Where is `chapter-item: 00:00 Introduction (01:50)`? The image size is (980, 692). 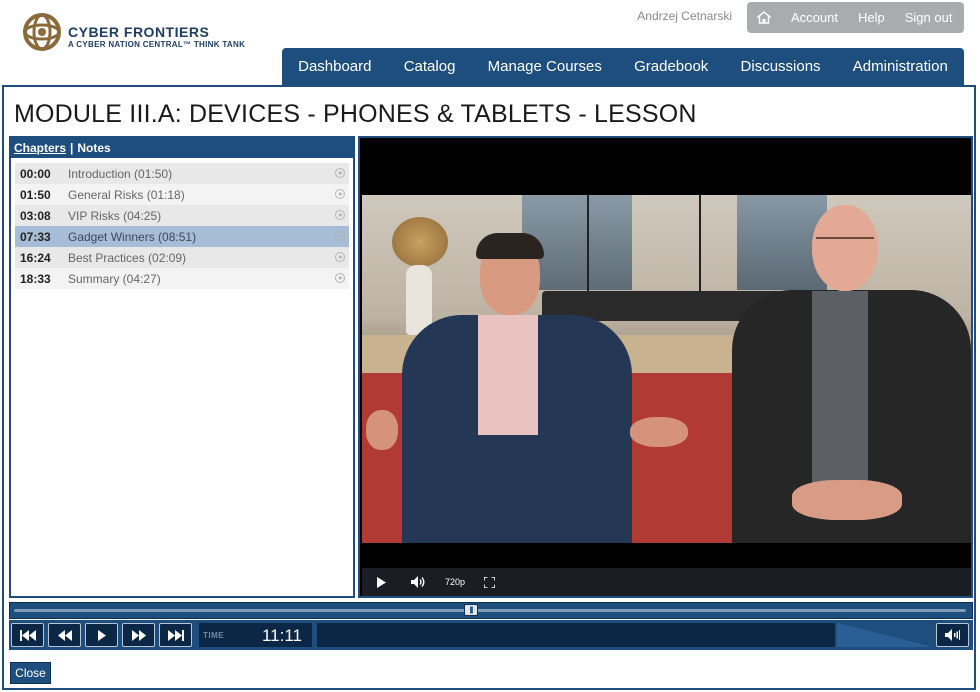
chapter-item: 00:00 Introduction (01:50) is located at coordinates (182, 173).